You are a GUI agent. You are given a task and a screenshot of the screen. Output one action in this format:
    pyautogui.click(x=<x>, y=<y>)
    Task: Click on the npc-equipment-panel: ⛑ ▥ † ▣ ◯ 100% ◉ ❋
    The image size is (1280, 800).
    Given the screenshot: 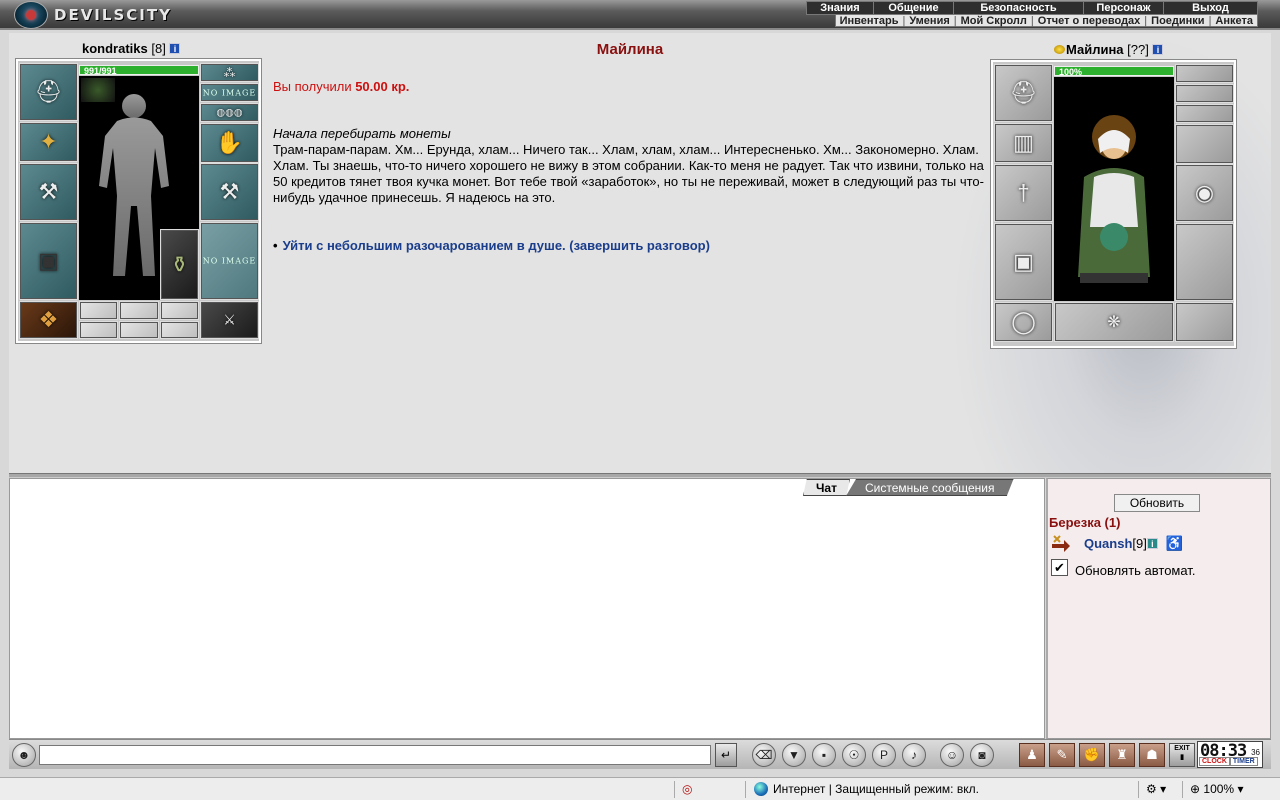 What is the action you would take?
    pyautogui.click(x=1113, y=204)
    